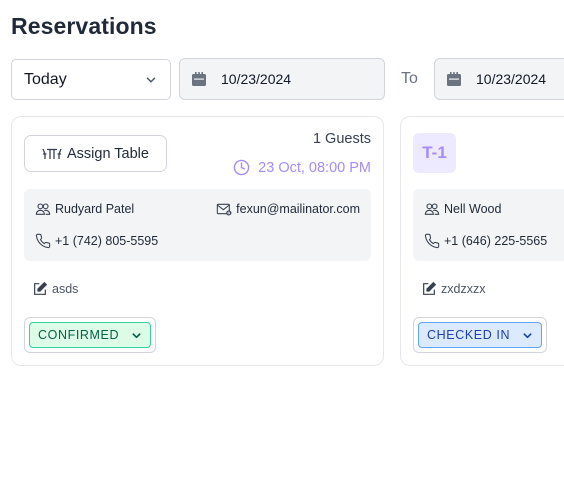  Describe the element at coordinates (256, 79) in the screenshot. I see `from-date-value: 10/23/2024` at that location.